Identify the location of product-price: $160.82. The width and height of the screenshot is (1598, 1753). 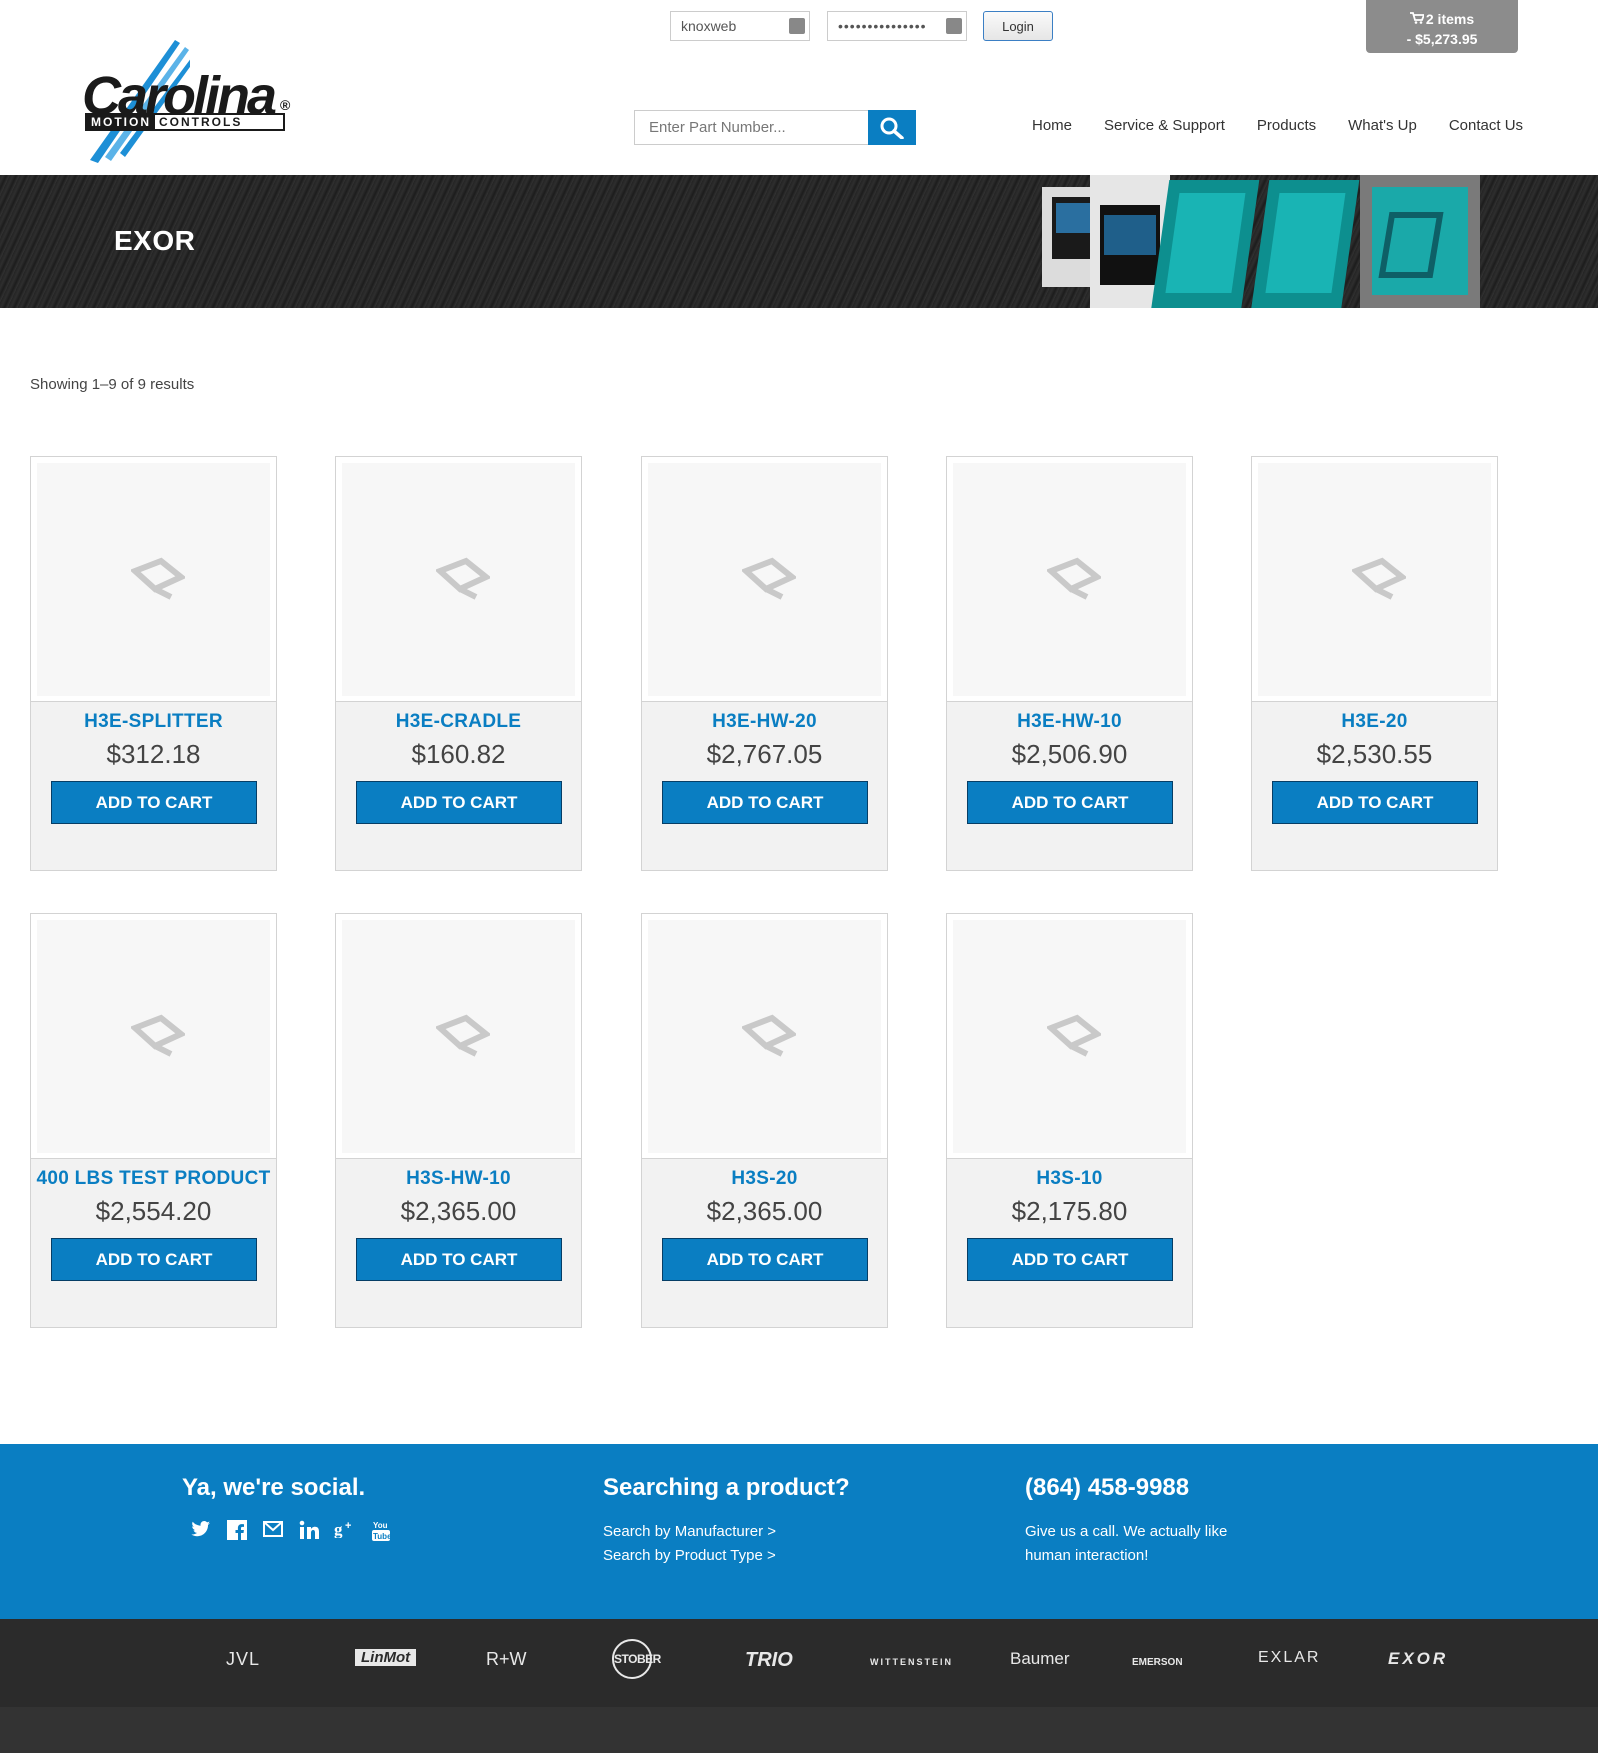
(458, 754).